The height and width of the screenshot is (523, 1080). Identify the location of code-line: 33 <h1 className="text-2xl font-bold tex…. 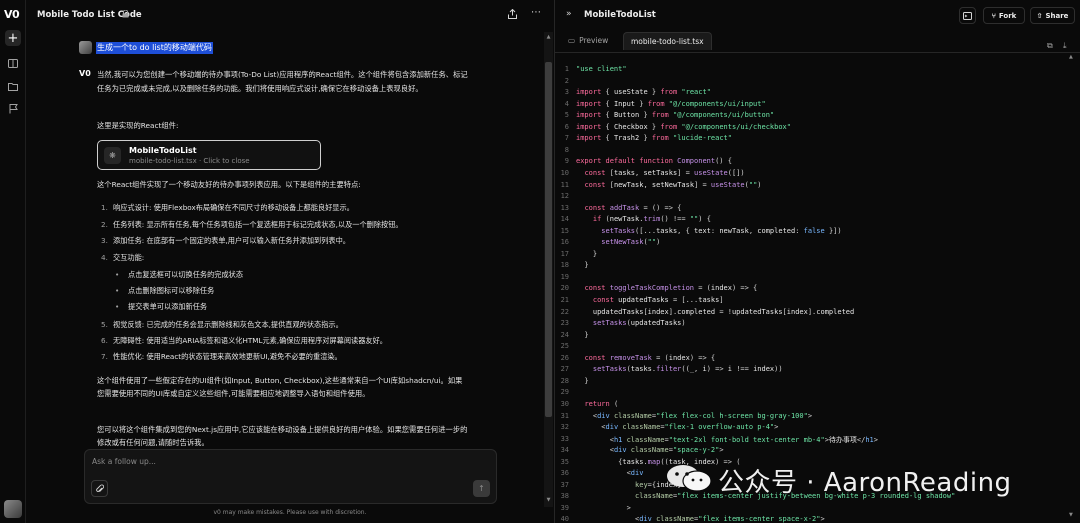
(817, 441).